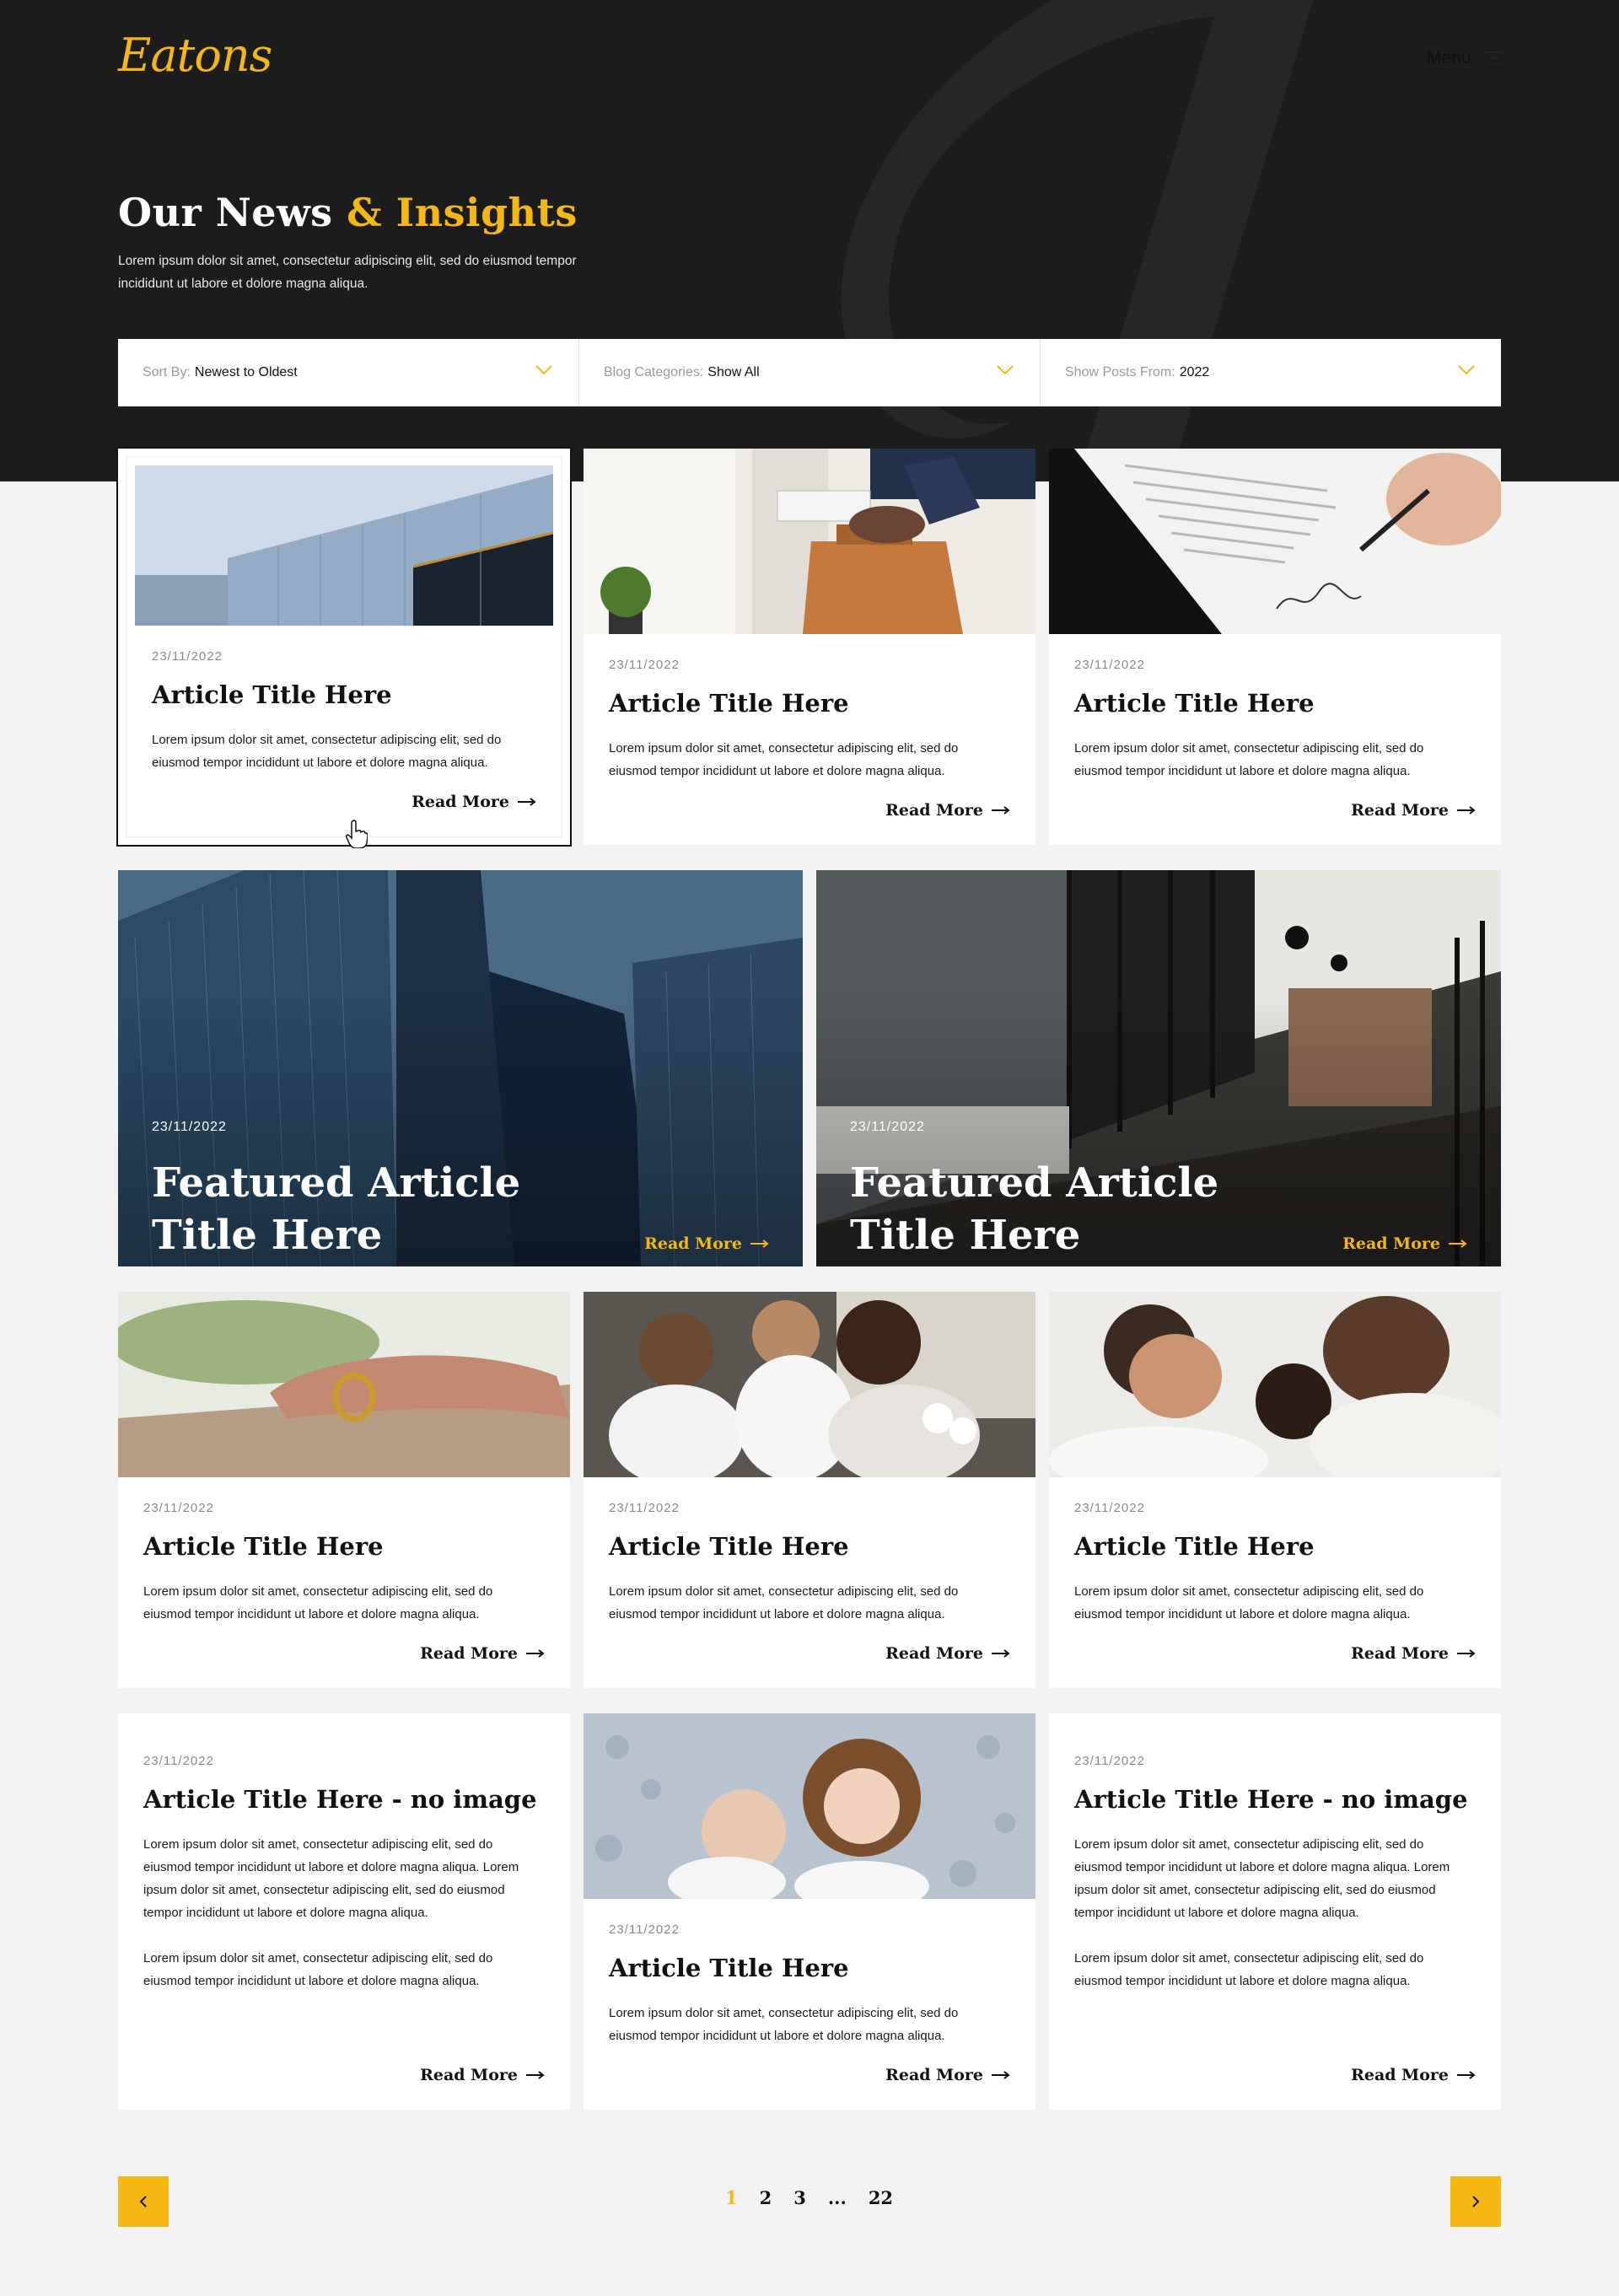 The image size is (1619, 2296). What do you see at coordinates (462, 212) in the screenshot?
I see `page-title-accent: & Insights` at bounding box center [462, 212].